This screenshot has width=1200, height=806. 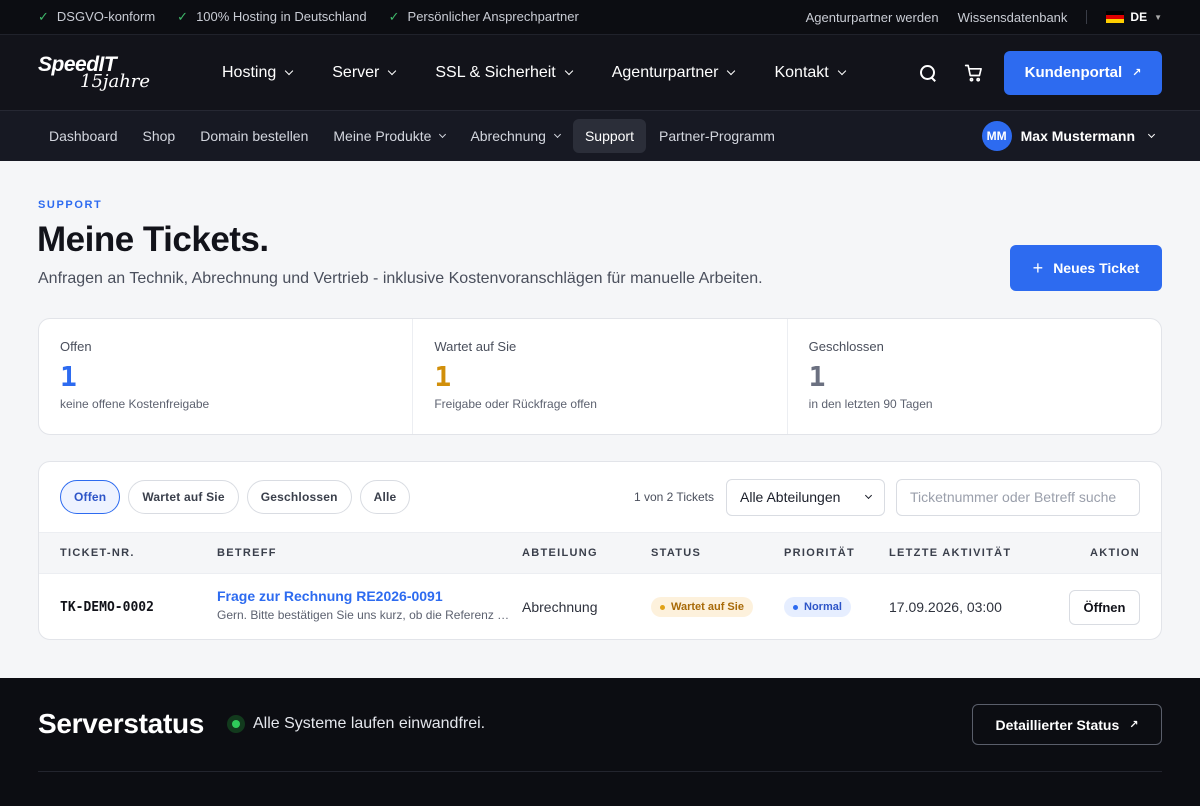 What do you see at coordinates (1077, 136) in the screenshot?
I see `user-name: Max Mustermann` at bounding box center [1077, 136].